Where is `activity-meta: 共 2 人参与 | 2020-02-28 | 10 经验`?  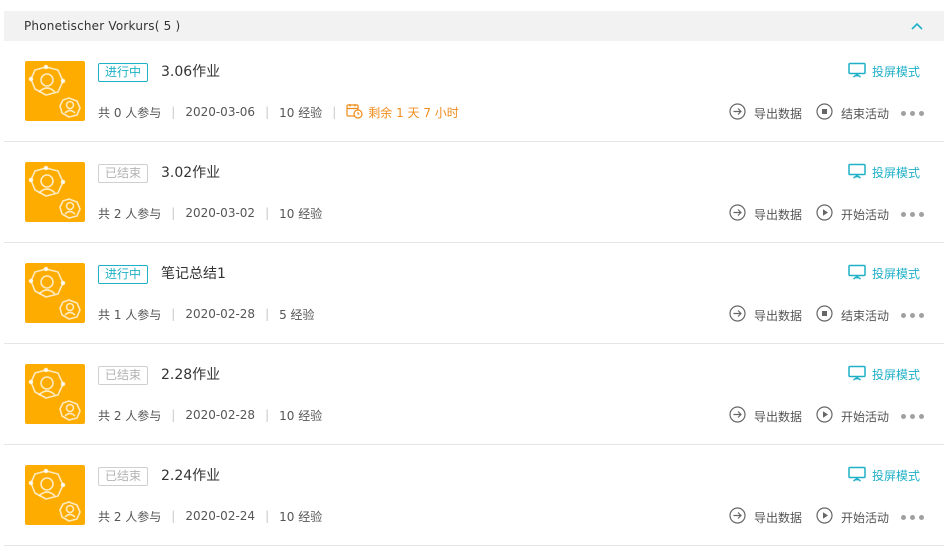
activity-meta: 共 2 人参与 | 2020-02-28 | 10 经验 is located at coordinates (210, 415).